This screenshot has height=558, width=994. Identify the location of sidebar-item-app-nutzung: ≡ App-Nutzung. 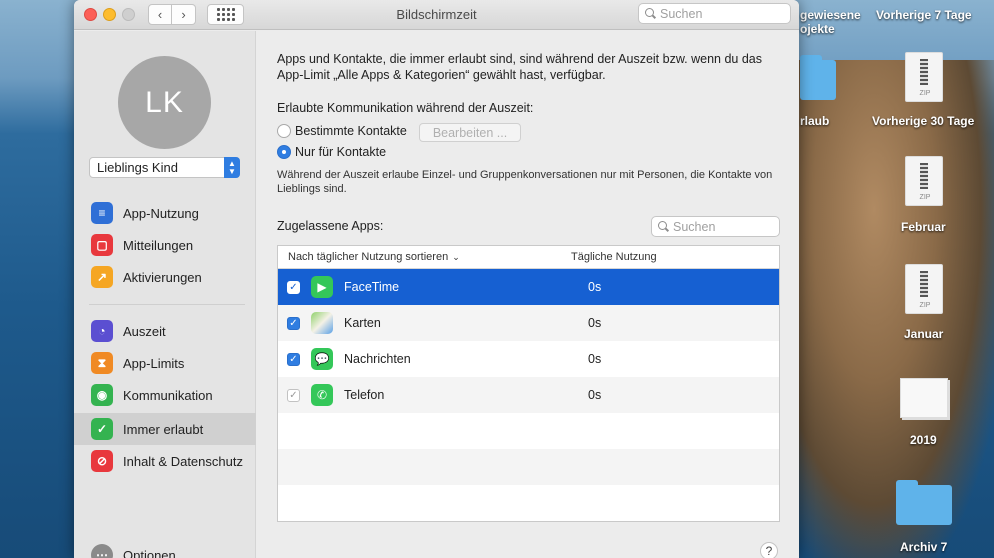
(165, 213).